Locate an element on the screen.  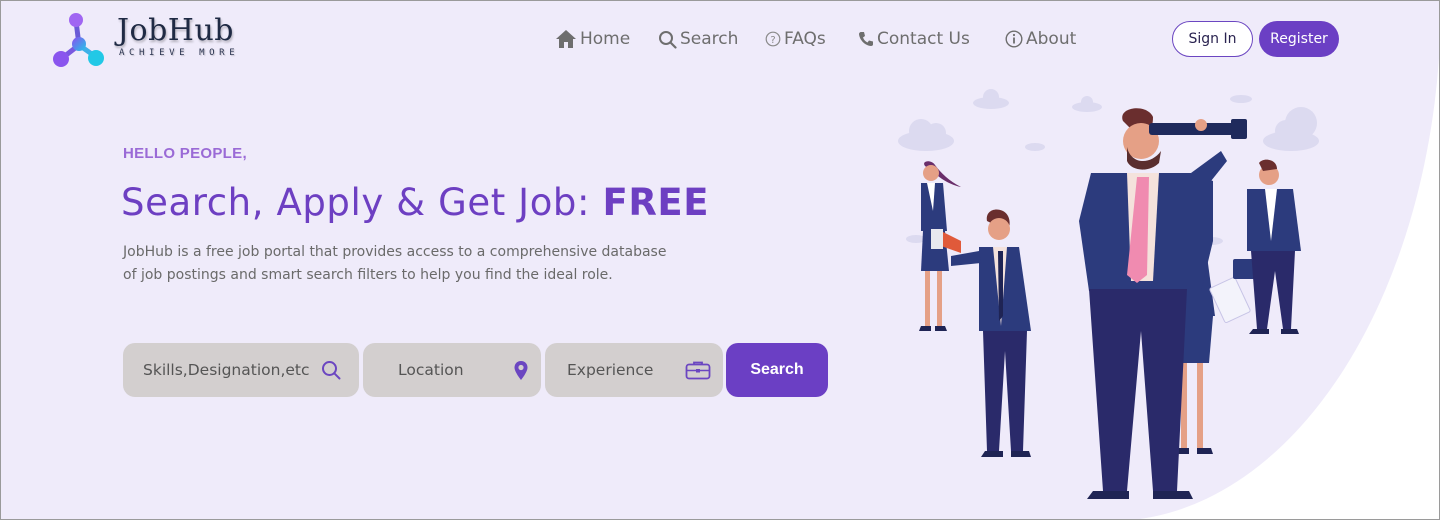
nav-item-faqs-label: FAQs is located at coordinates (805, 39).